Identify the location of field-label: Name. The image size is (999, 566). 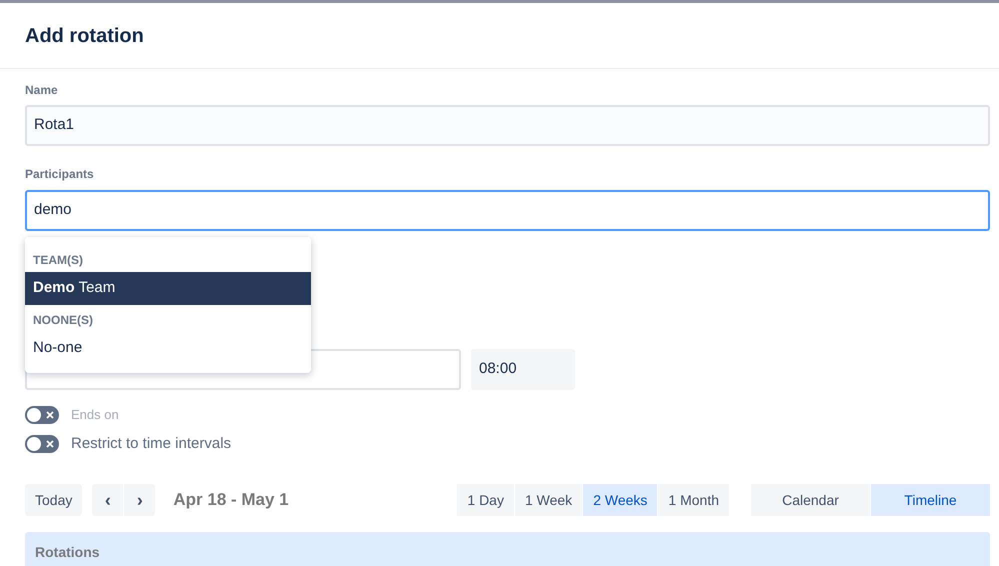
(41, 90).